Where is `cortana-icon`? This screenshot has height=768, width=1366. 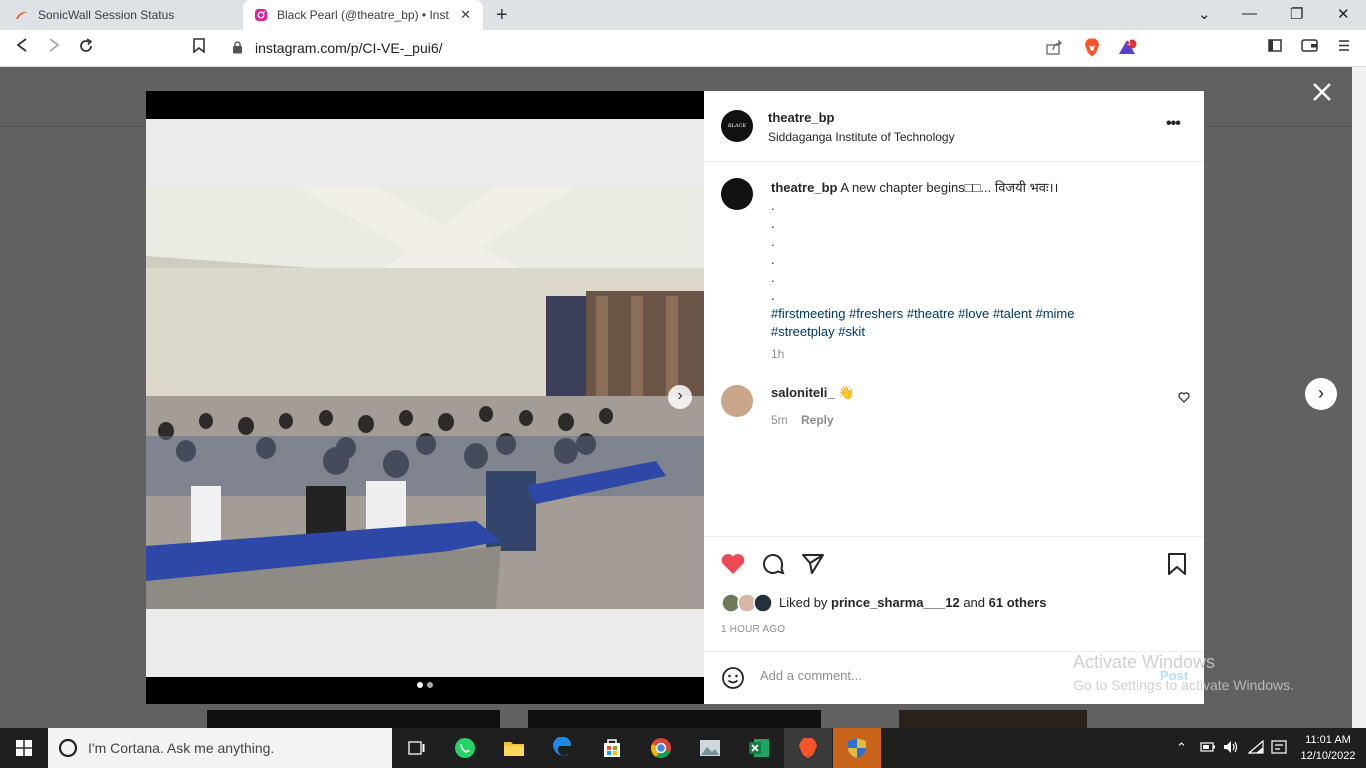 cortana-icon is located at coordinates (68, 750).